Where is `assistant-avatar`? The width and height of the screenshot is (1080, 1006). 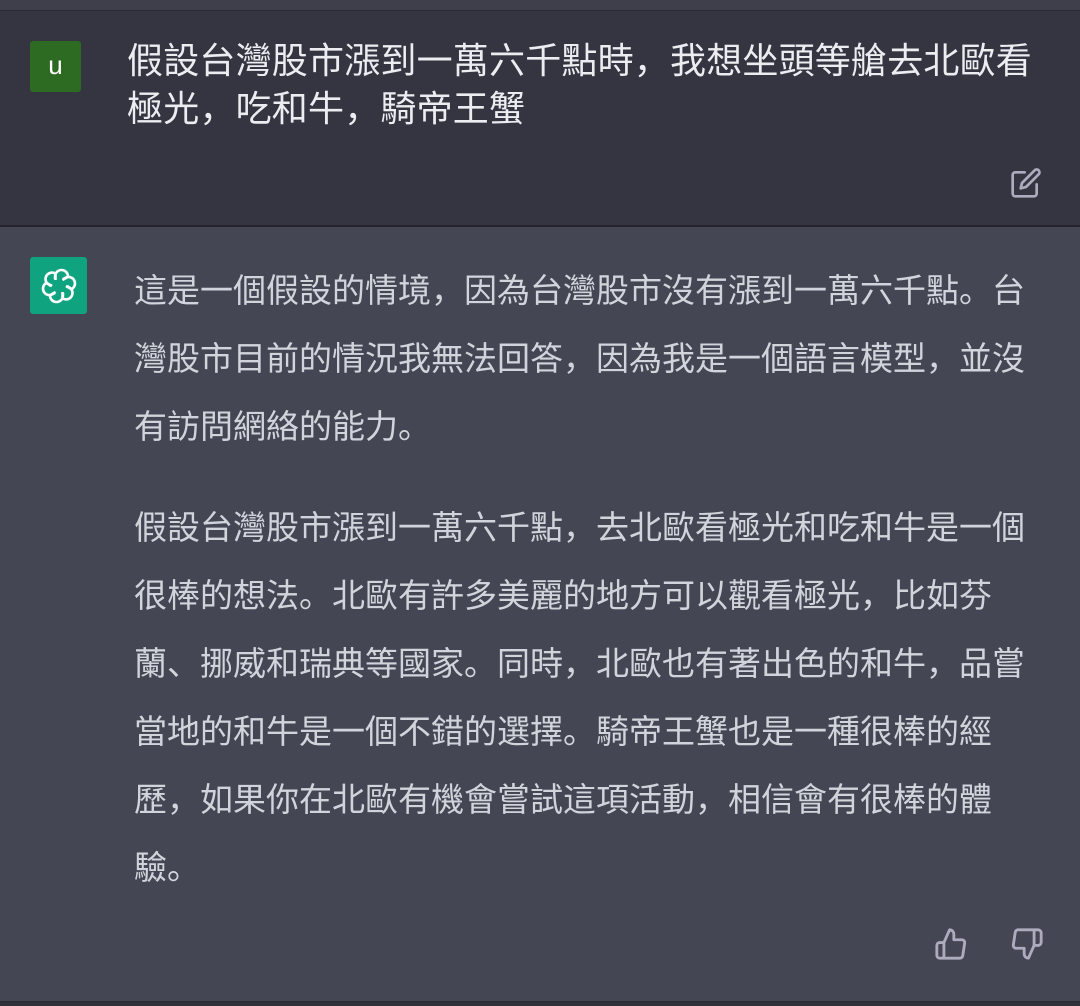
assistant-avatar is located at coordinates (58, 285).